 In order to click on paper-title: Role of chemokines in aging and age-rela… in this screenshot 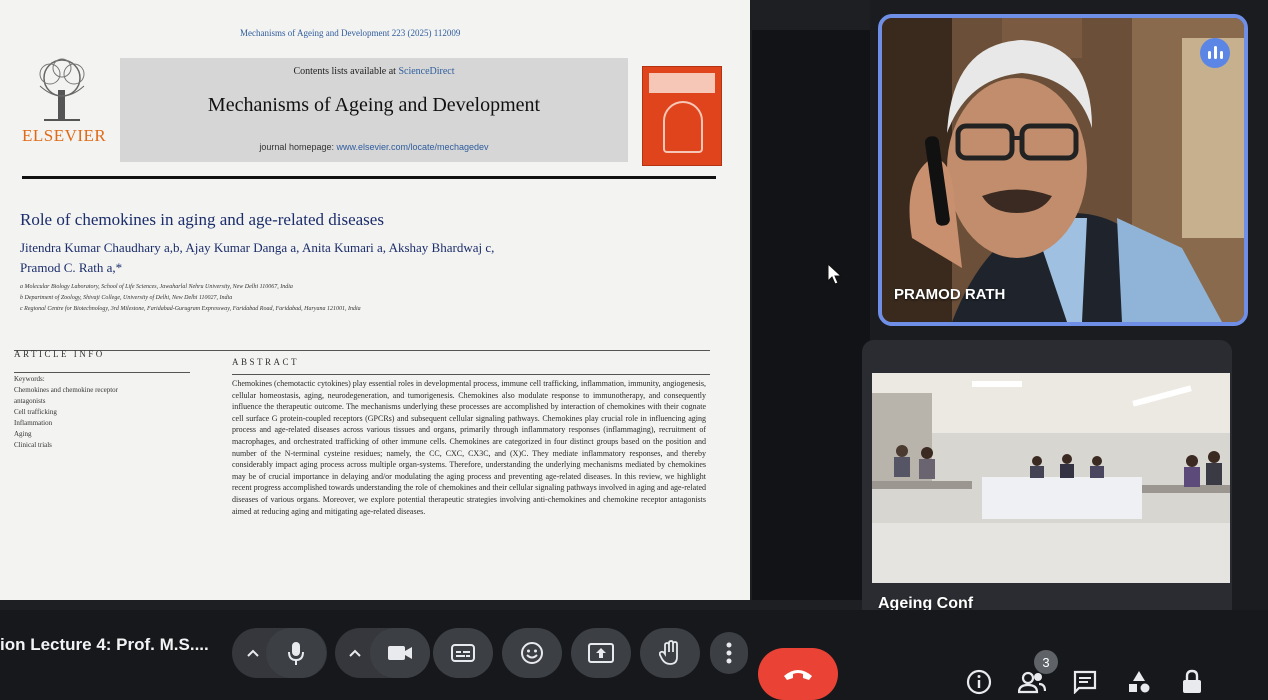, I will do `click(202, 219)`.